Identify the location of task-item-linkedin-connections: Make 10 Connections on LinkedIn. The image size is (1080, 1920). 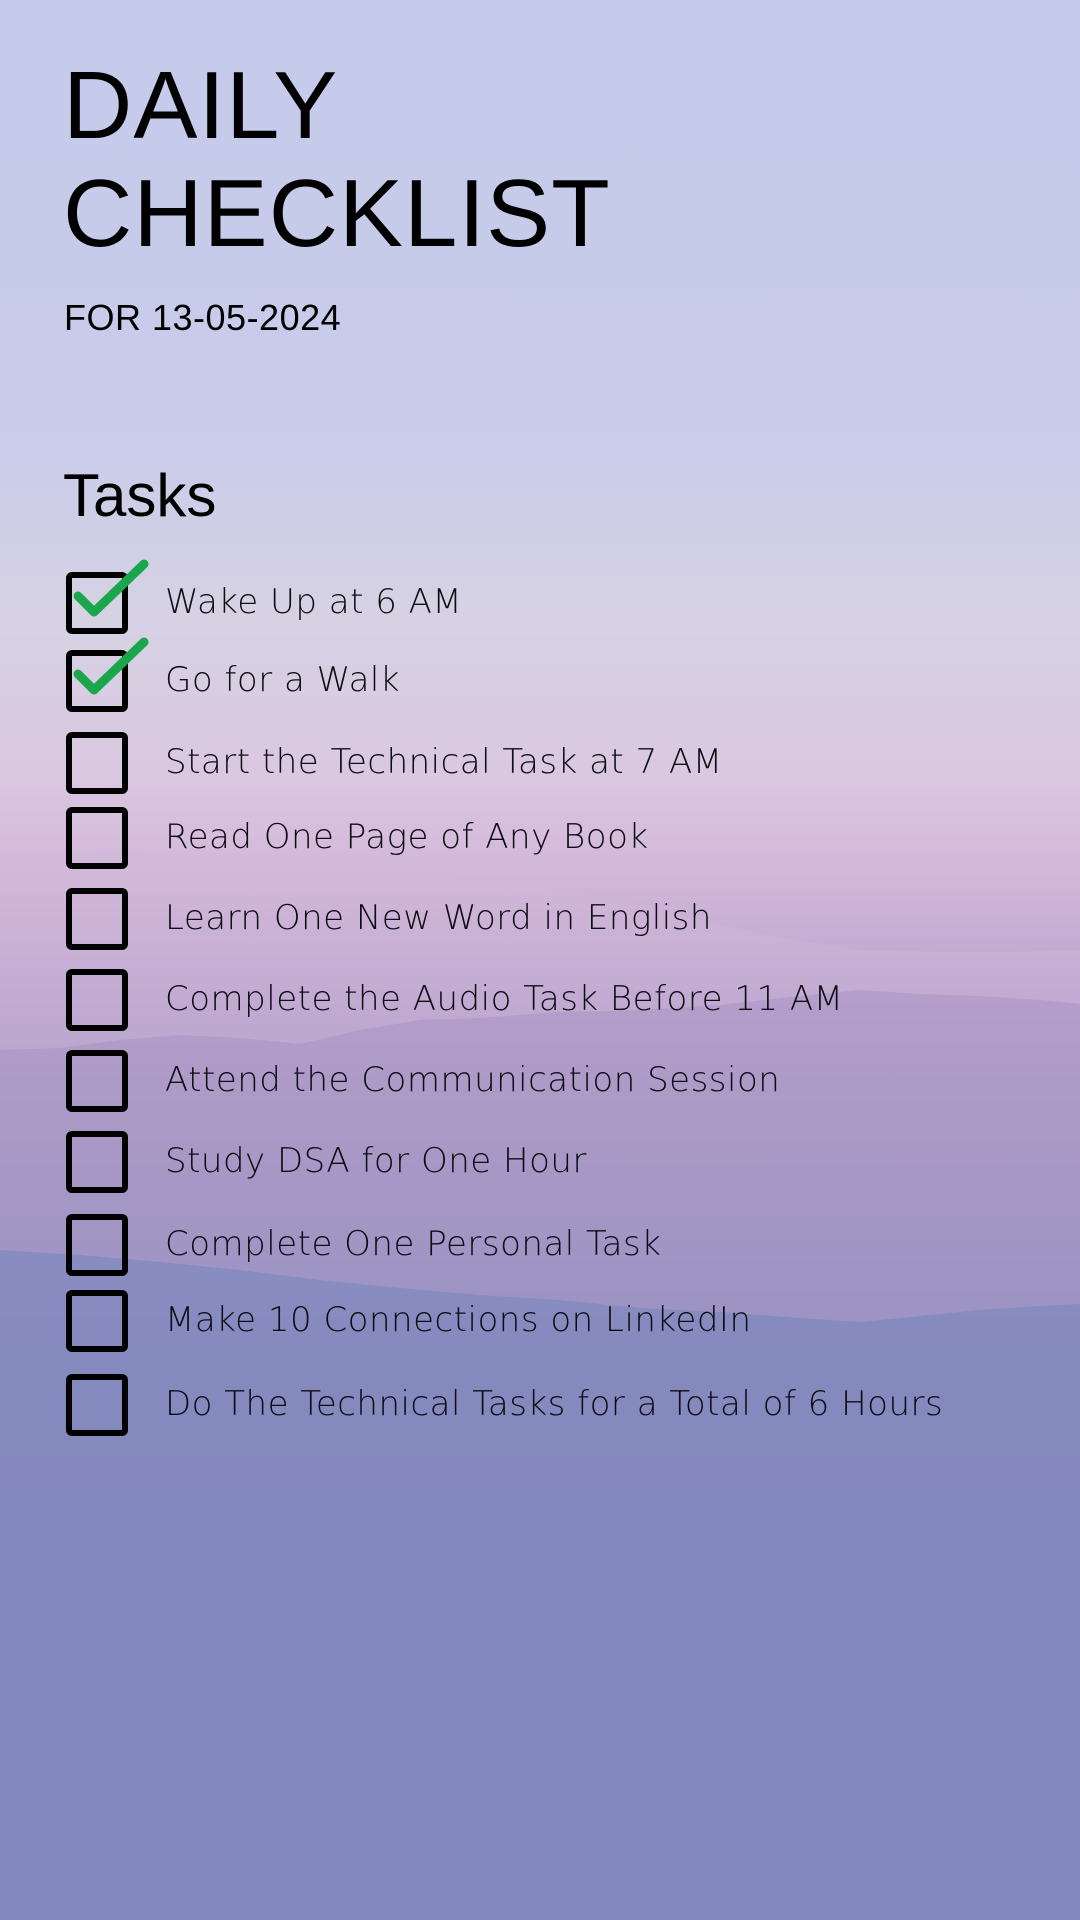
(540, 1321).